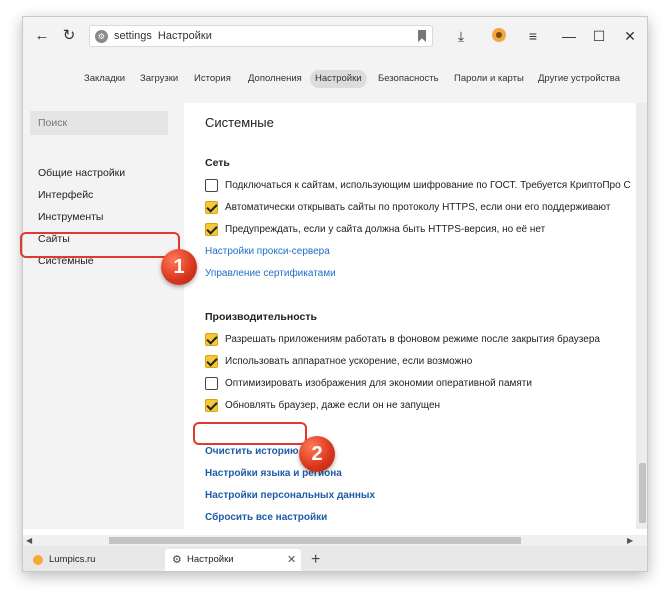 This screenshot has height=592, width=670. Describe the element at coordinates (489, 79) in the screenshot. I see `tab-passwords-cards: Пароли и карты` at that location.